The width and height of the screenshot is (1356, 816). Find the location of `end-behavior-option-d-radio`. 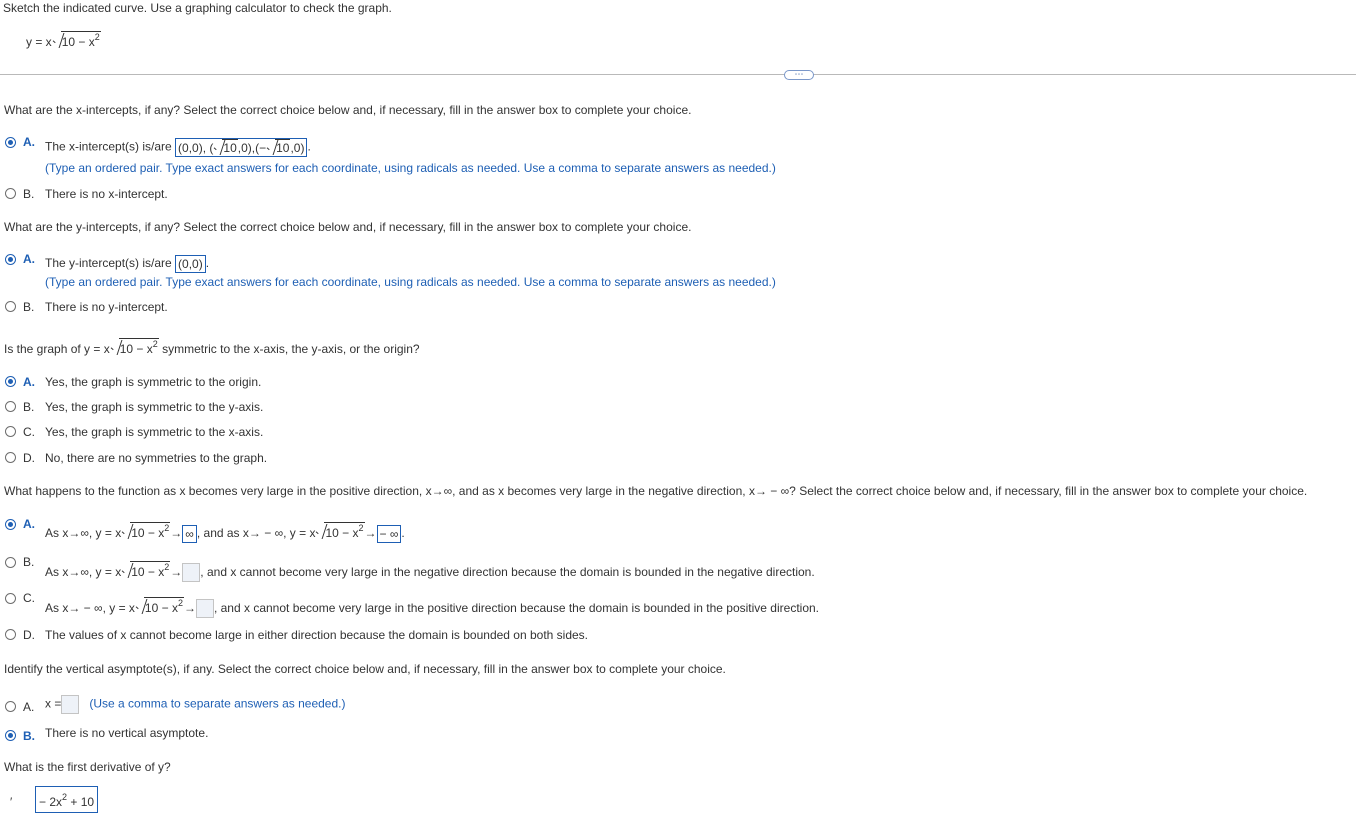

end-behavior-option-d-radio is located at coordinates (10, 634).